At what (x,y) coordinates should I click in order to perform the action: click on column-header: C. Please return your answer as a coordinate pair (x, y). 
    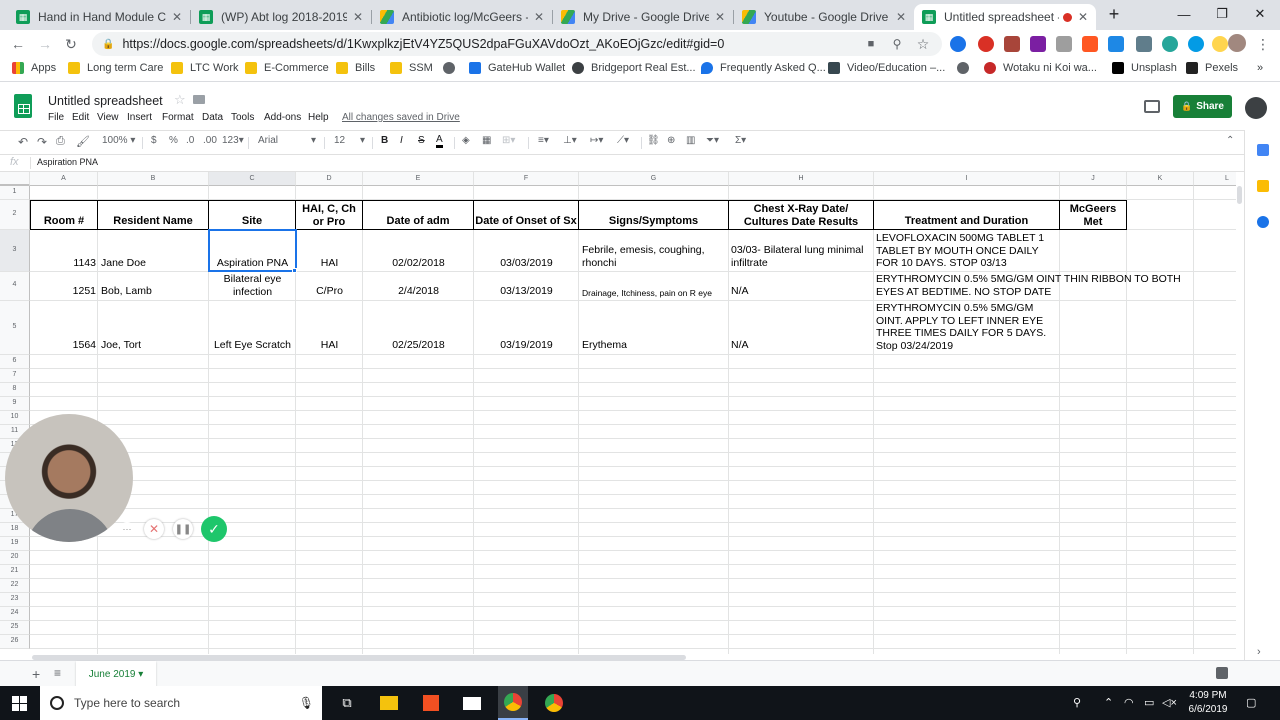
    Looking at the image, I should click on (252, 179).